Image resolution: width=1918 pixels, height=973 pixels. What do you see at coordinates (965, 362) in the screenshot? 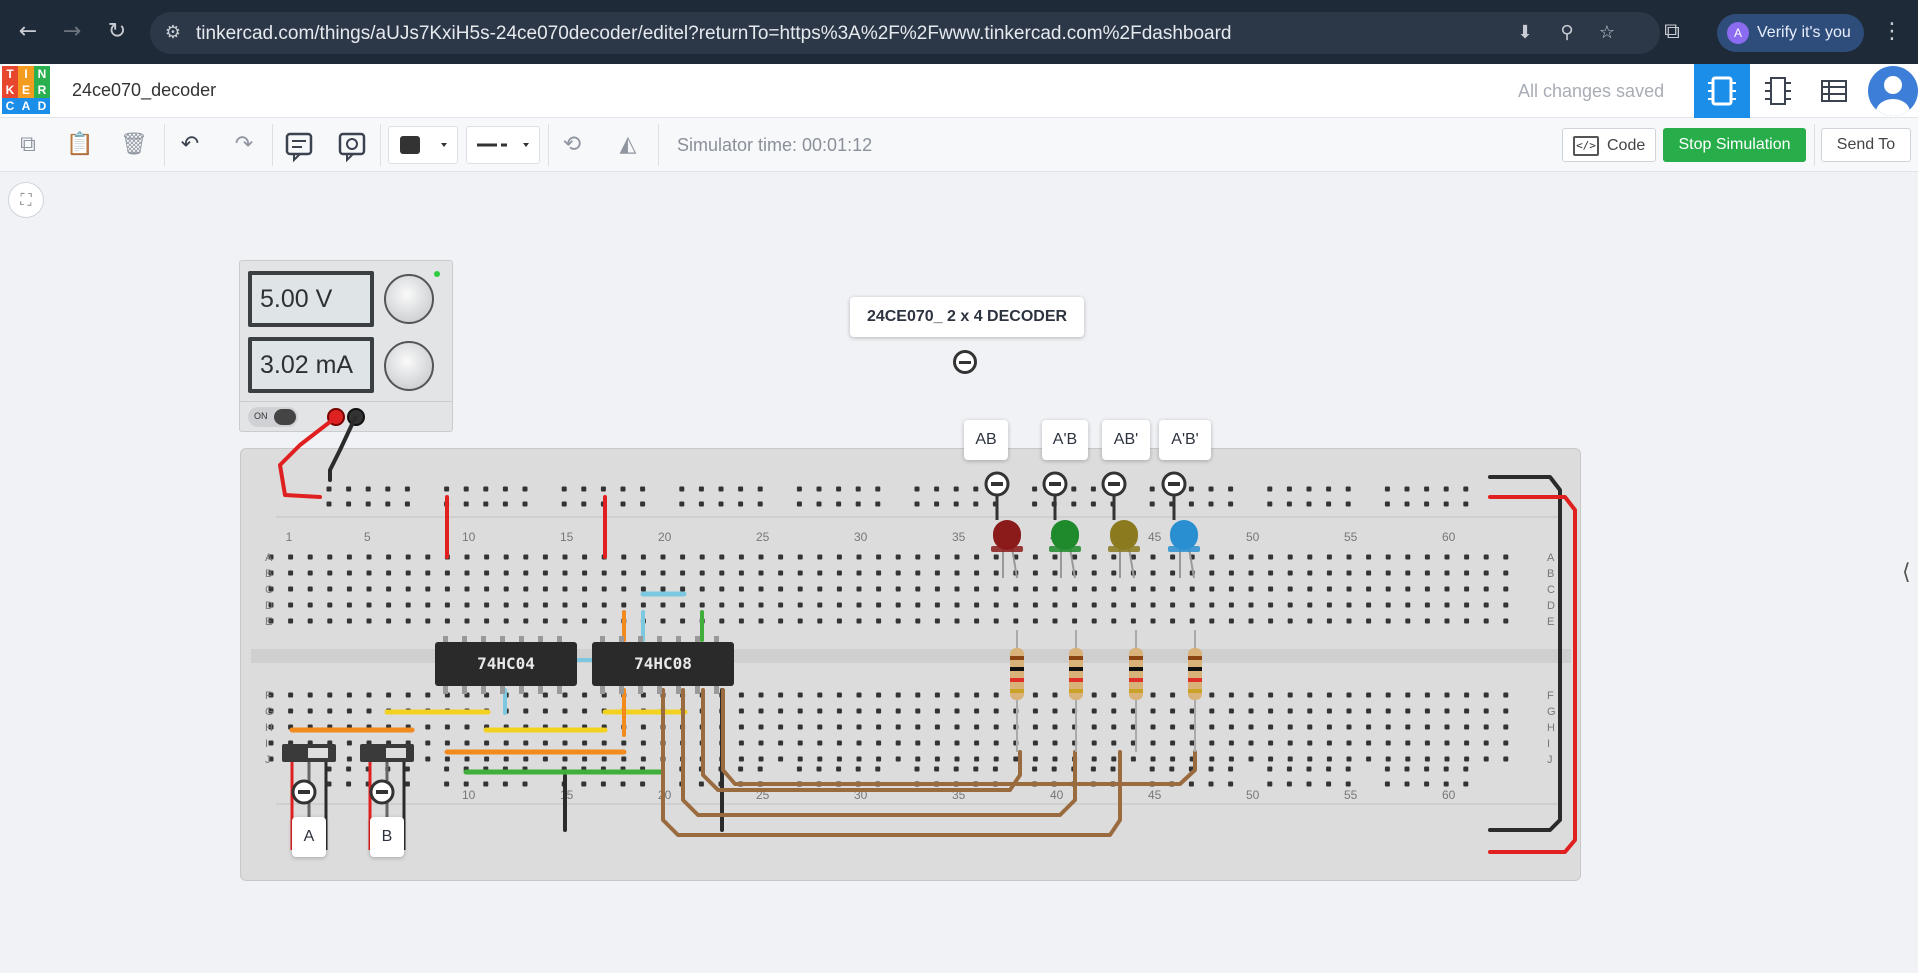
I see `note-anchor-icon` at bounding box center [965, 362].